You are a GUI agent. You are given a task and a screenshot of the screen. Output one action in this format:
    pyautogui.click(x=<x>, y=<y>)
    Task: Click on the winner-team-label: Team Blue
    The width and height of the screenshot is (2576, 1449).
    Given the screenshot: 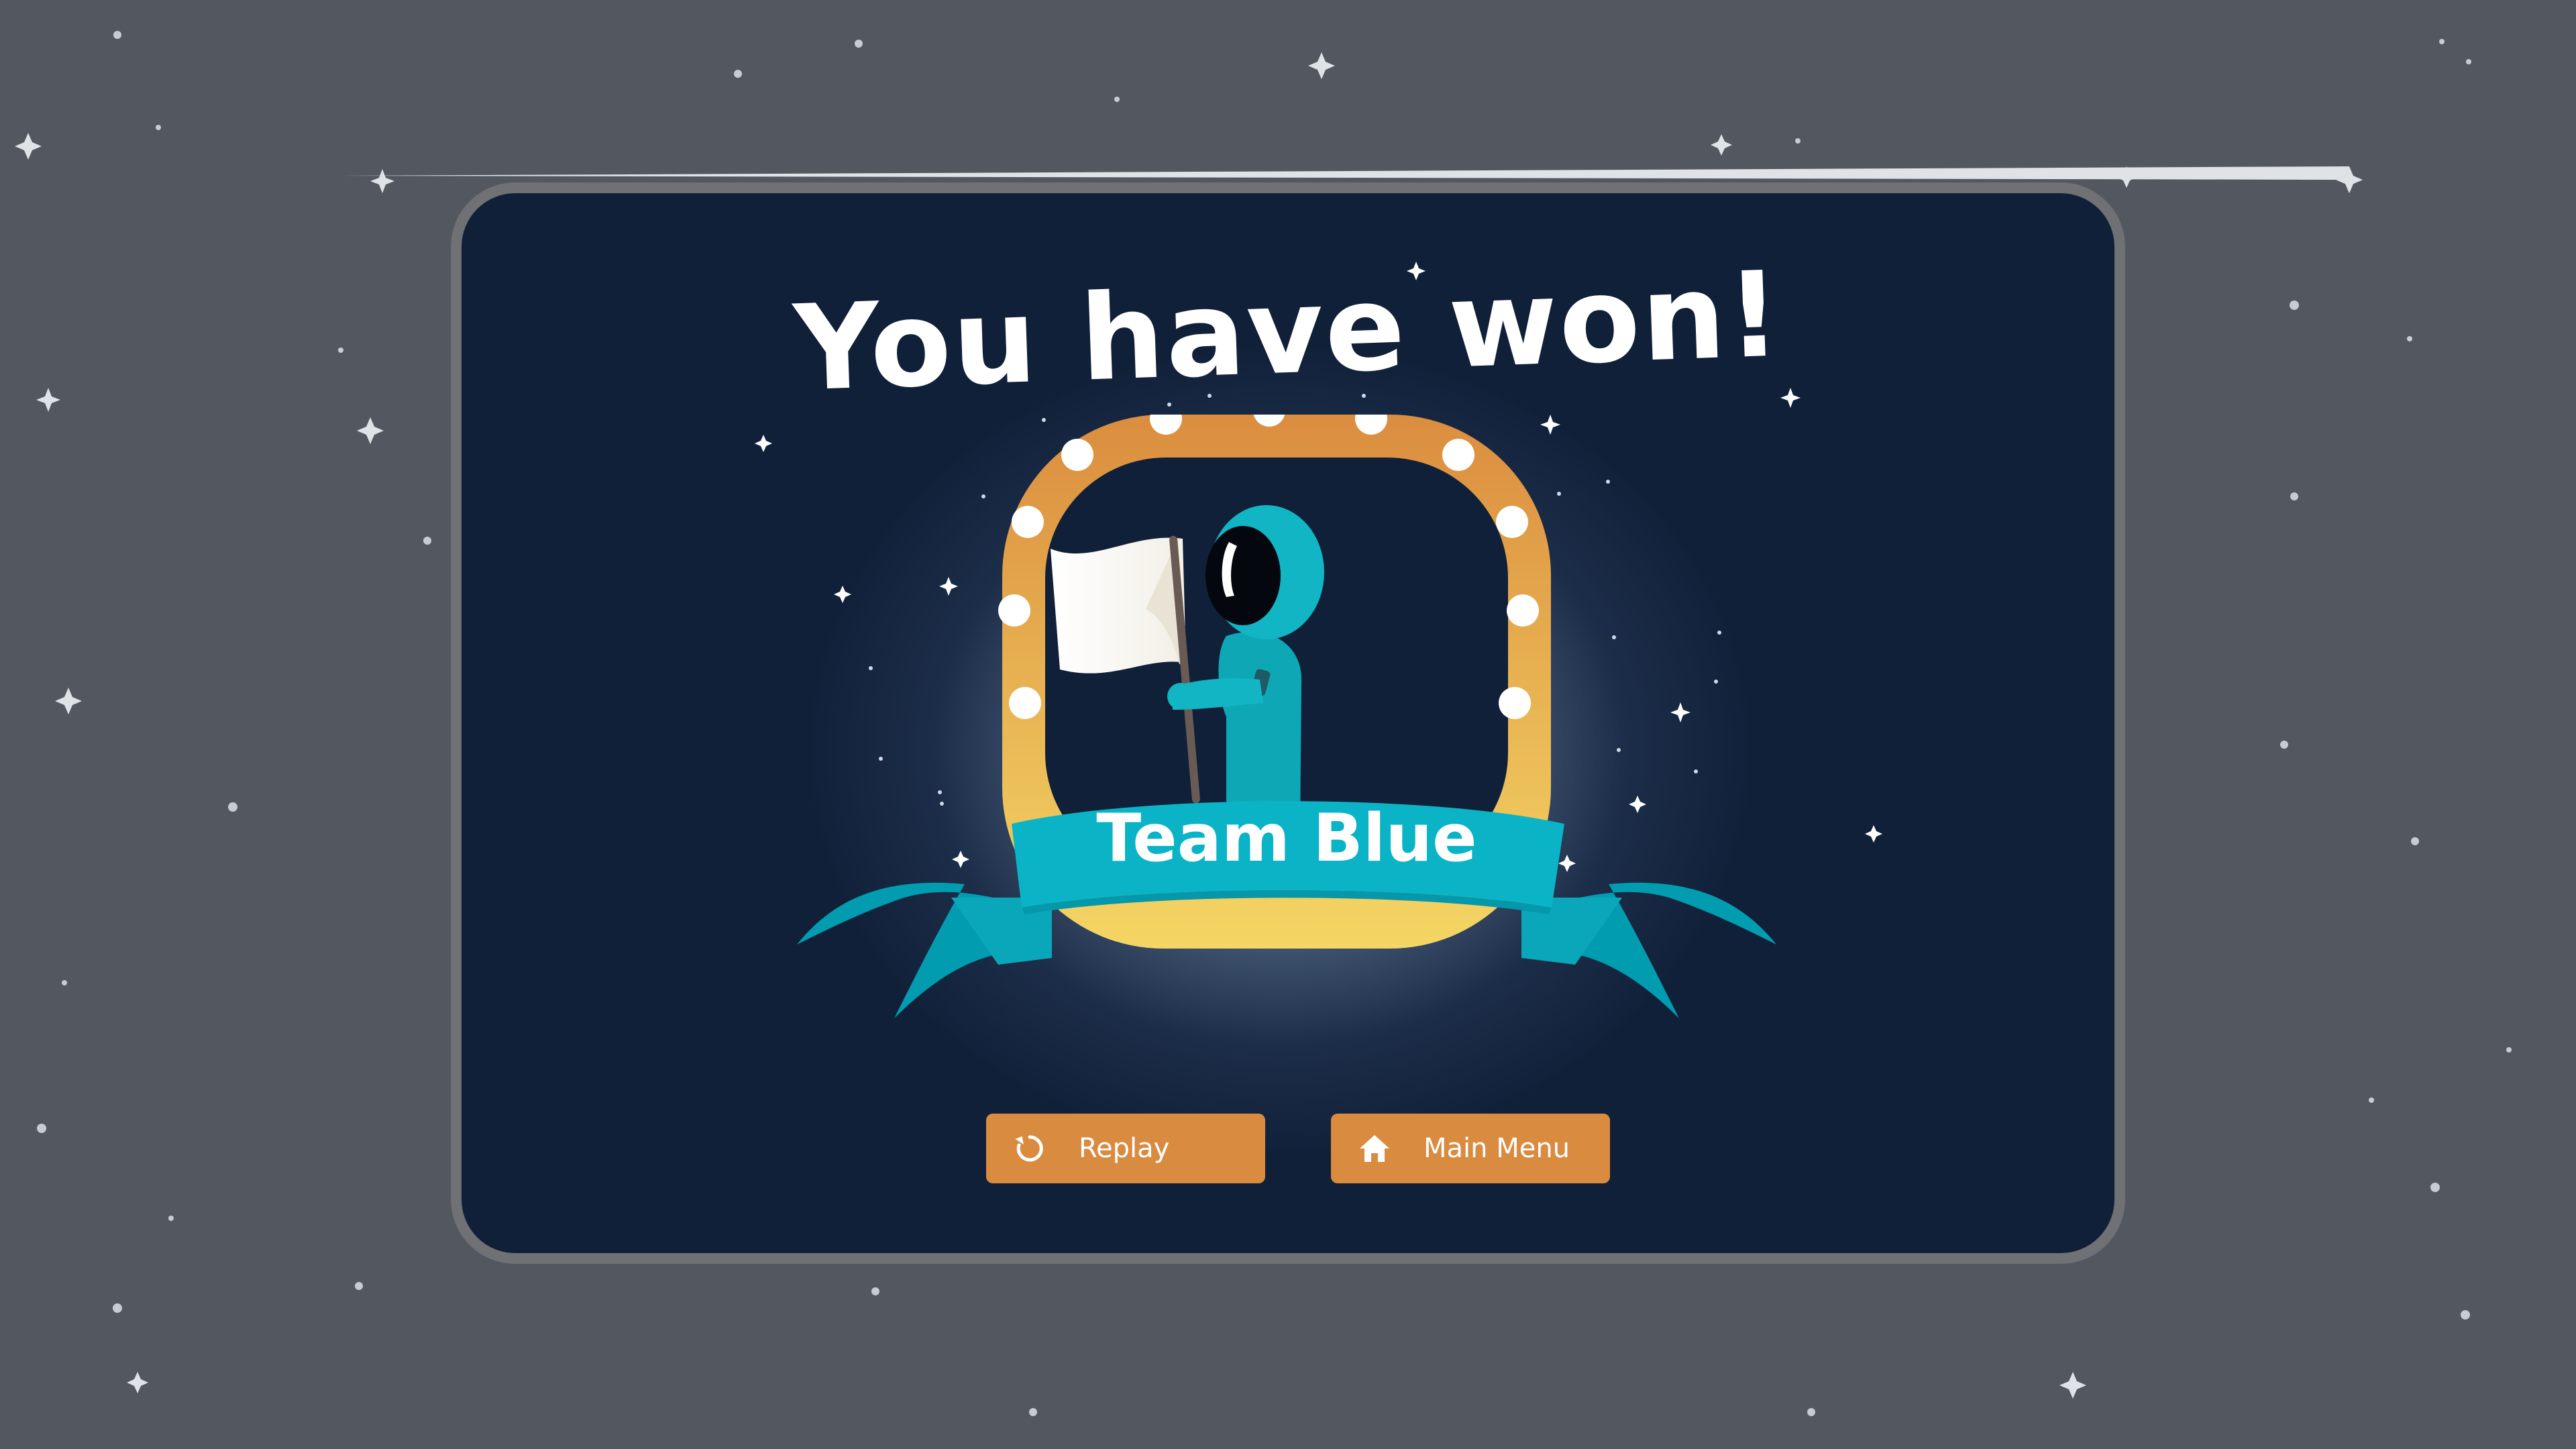 What is the action you would take?
    pyautogui.click(x=1286, y=838)
    